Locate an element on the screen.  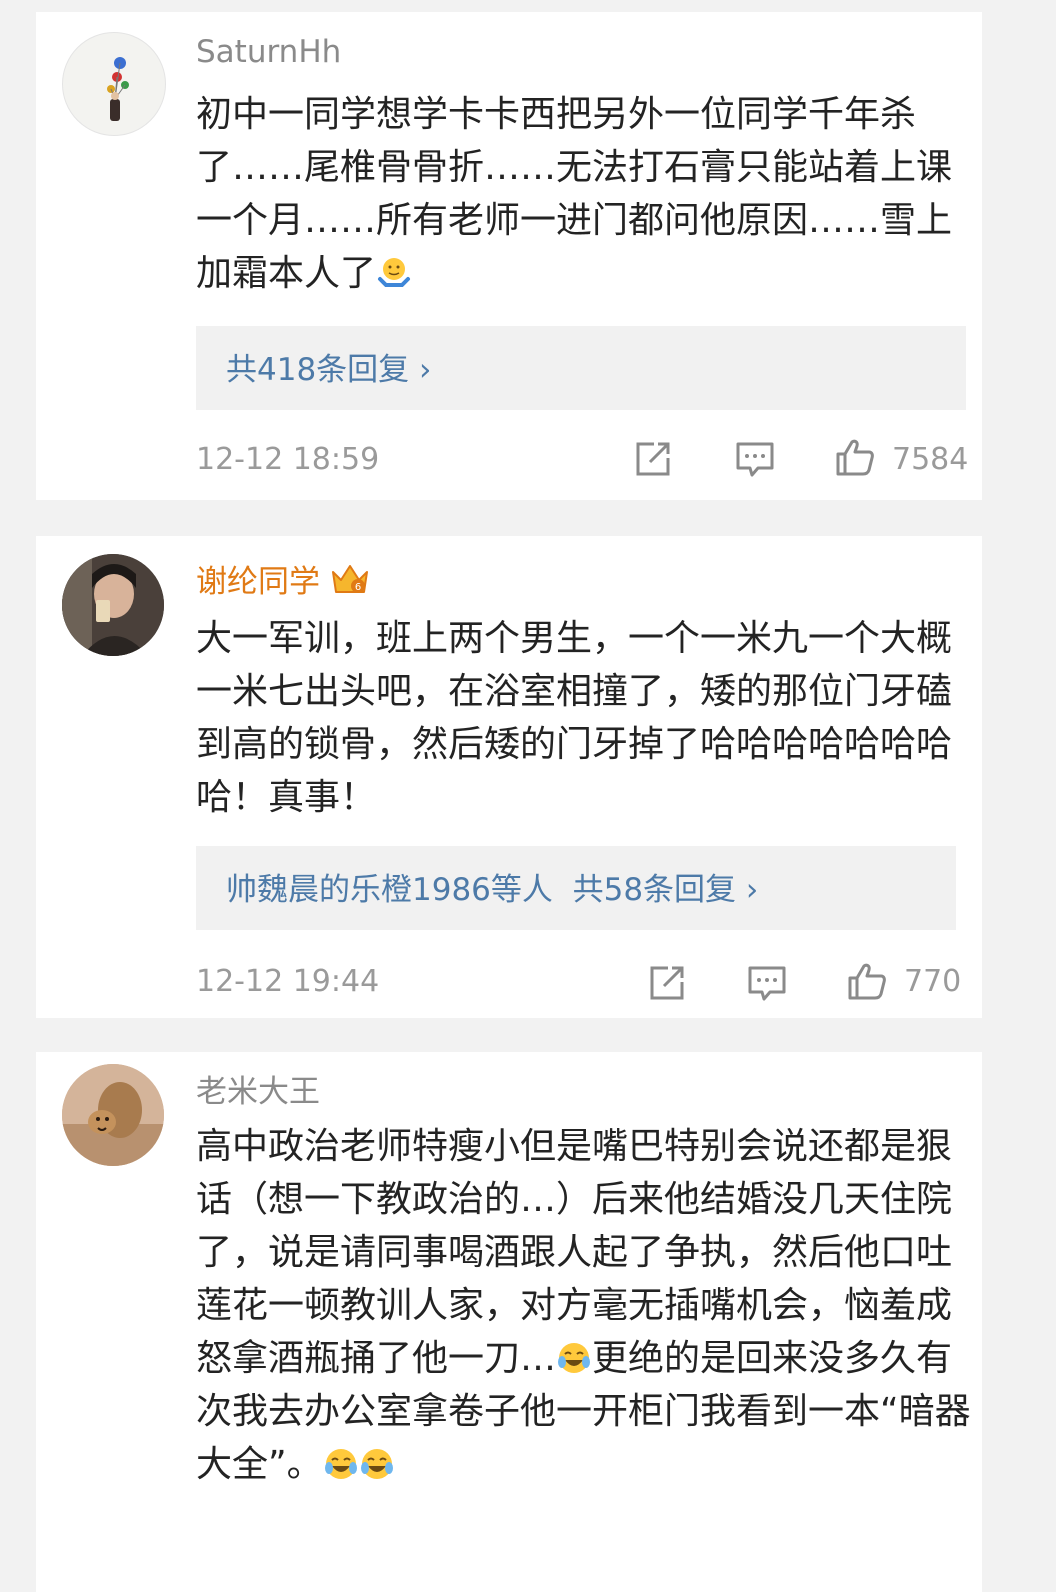
timestamp: 12-12 18:59 is located at coordinates (288, 459).